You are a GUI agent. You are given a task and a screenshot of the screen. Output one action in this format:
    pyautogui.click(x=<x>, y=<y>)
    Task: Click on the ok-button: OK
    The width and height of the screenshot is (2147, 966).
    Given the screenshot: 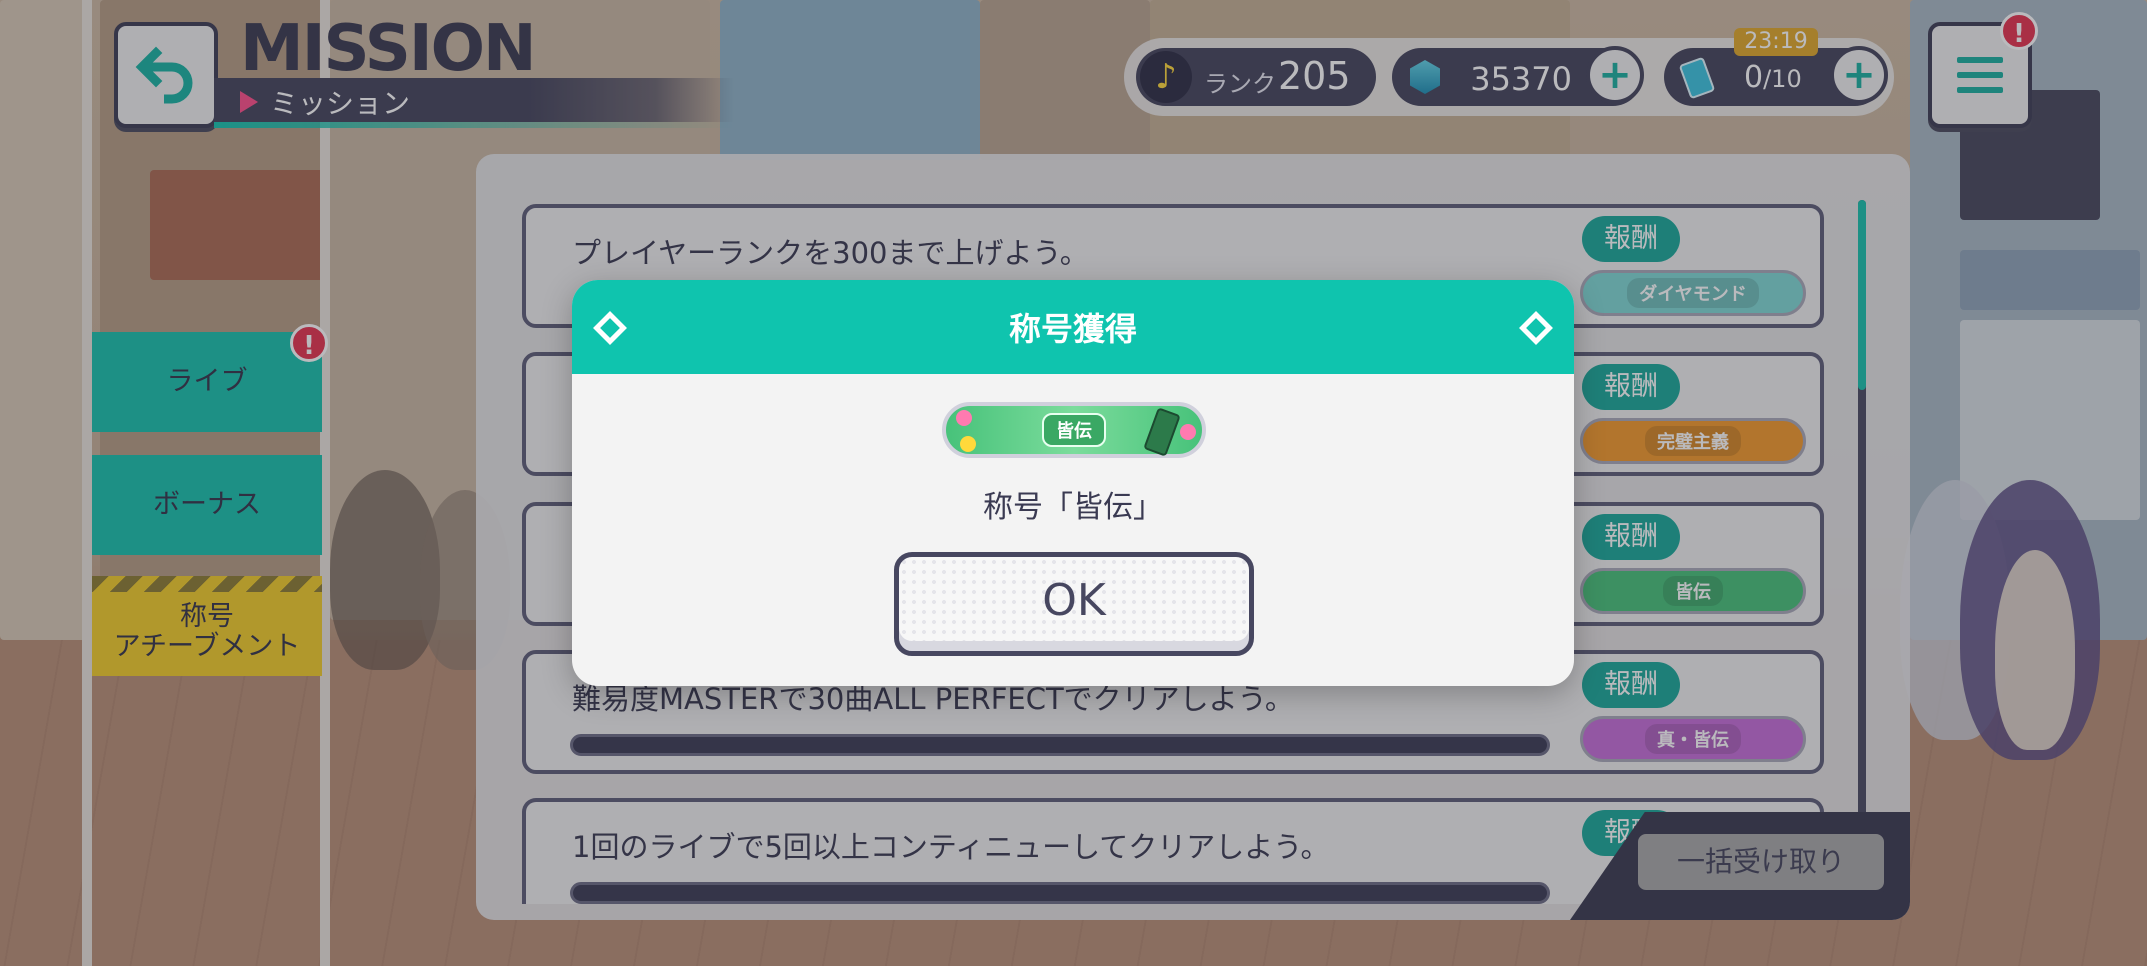 What is the action you would take?
    pyautogui.click(x=1074, y=604)
    